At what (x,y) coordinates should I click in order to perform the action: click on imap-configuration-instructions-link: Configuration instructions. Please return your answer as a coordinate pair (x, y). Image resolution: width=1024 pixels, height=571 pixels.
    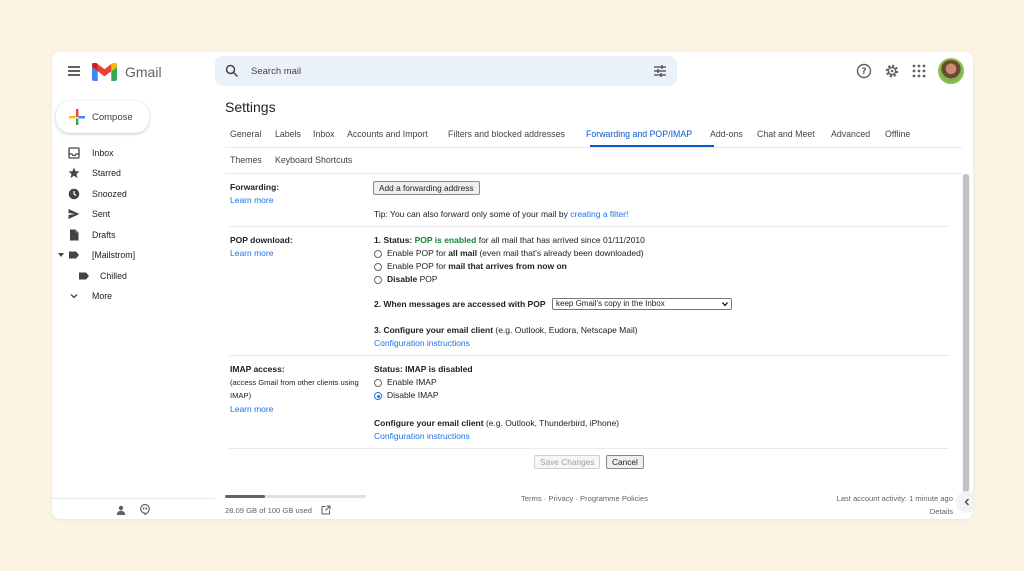
    Looking at the image, I should click on (422, 436).